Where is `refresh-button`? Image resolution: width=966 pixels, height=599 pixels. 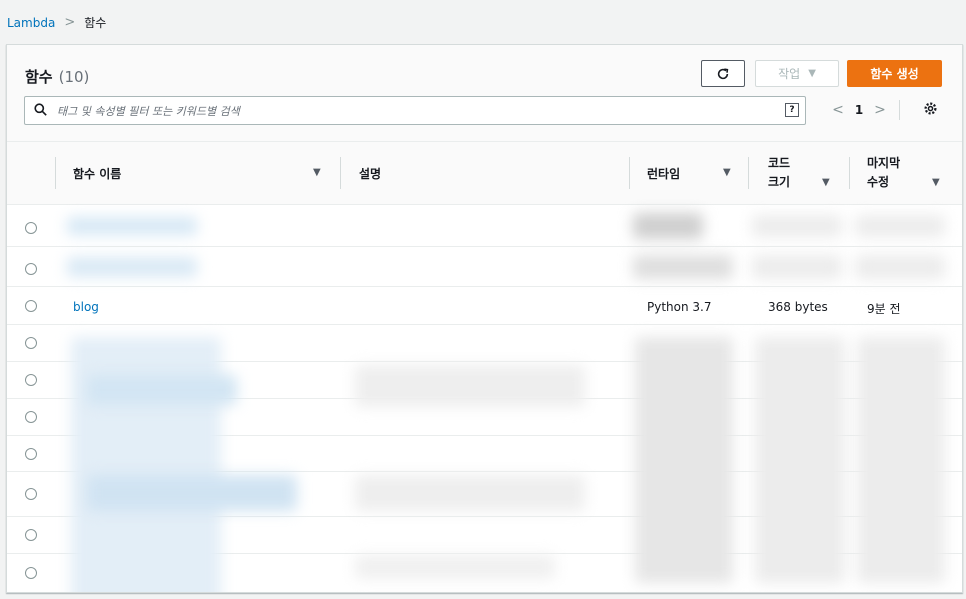
refresh-button is located at coordinates (723, 73).